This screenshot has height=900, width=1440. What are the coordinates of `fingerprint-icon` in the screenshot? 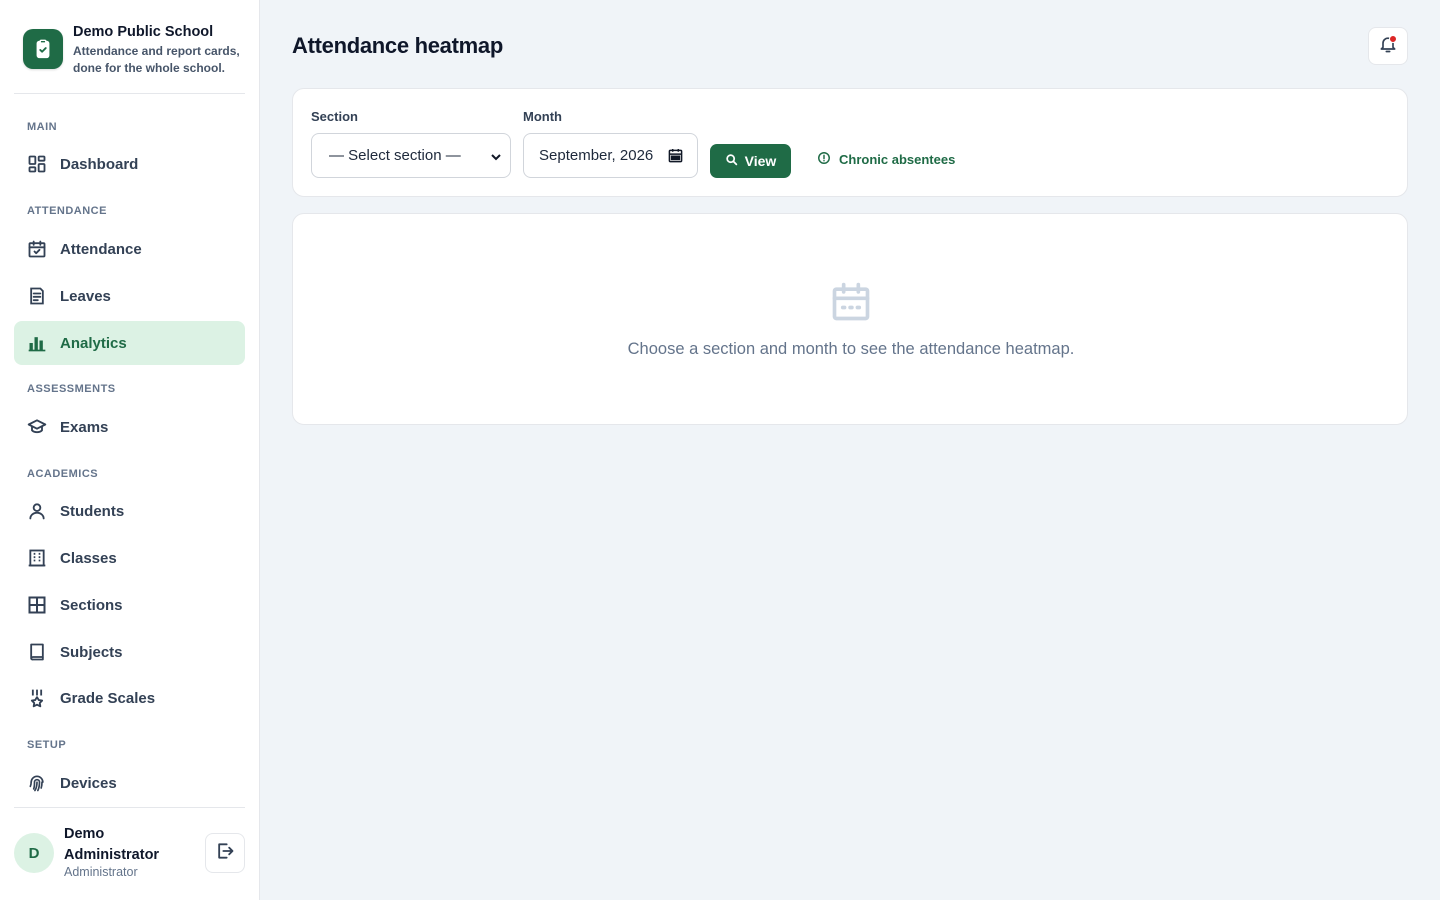 It's located at (37, 783).